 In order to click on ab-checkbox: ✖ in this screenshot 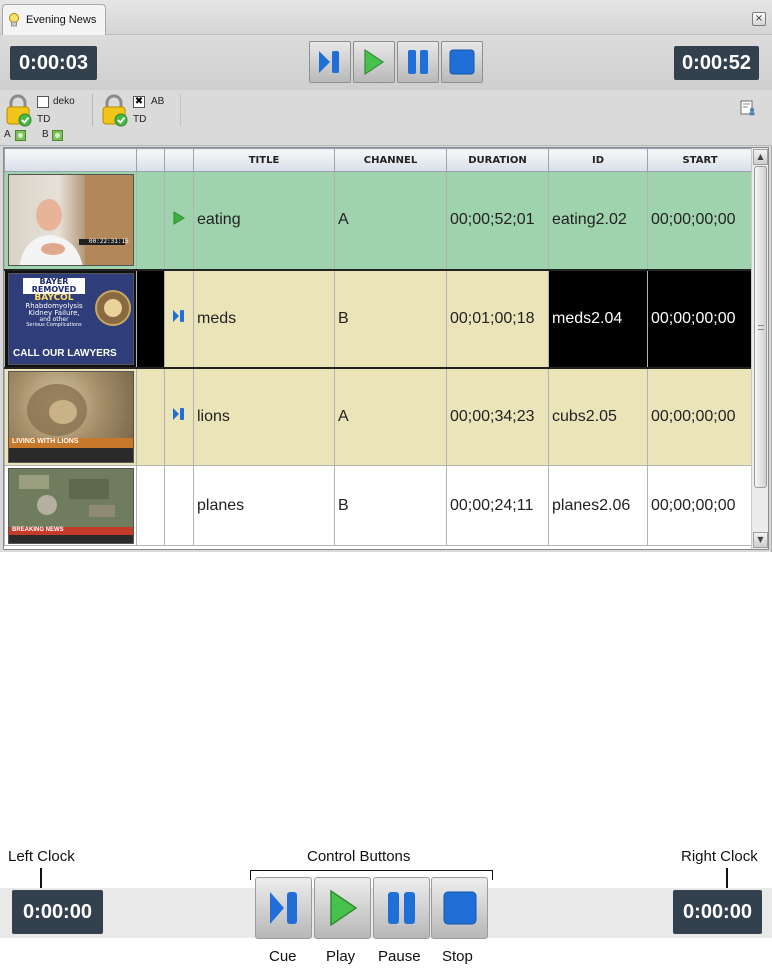, I will do `click(139, 102)`.